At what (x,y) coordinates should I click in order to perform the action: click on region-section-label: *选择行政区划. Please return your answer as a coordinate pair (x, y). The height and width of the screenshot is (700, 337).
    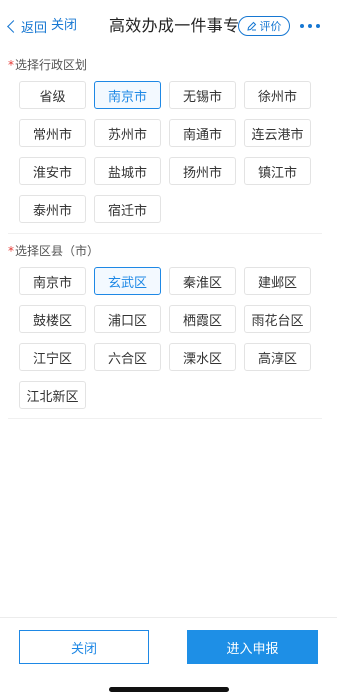
    Looking at the image, I should click on (47, 65).